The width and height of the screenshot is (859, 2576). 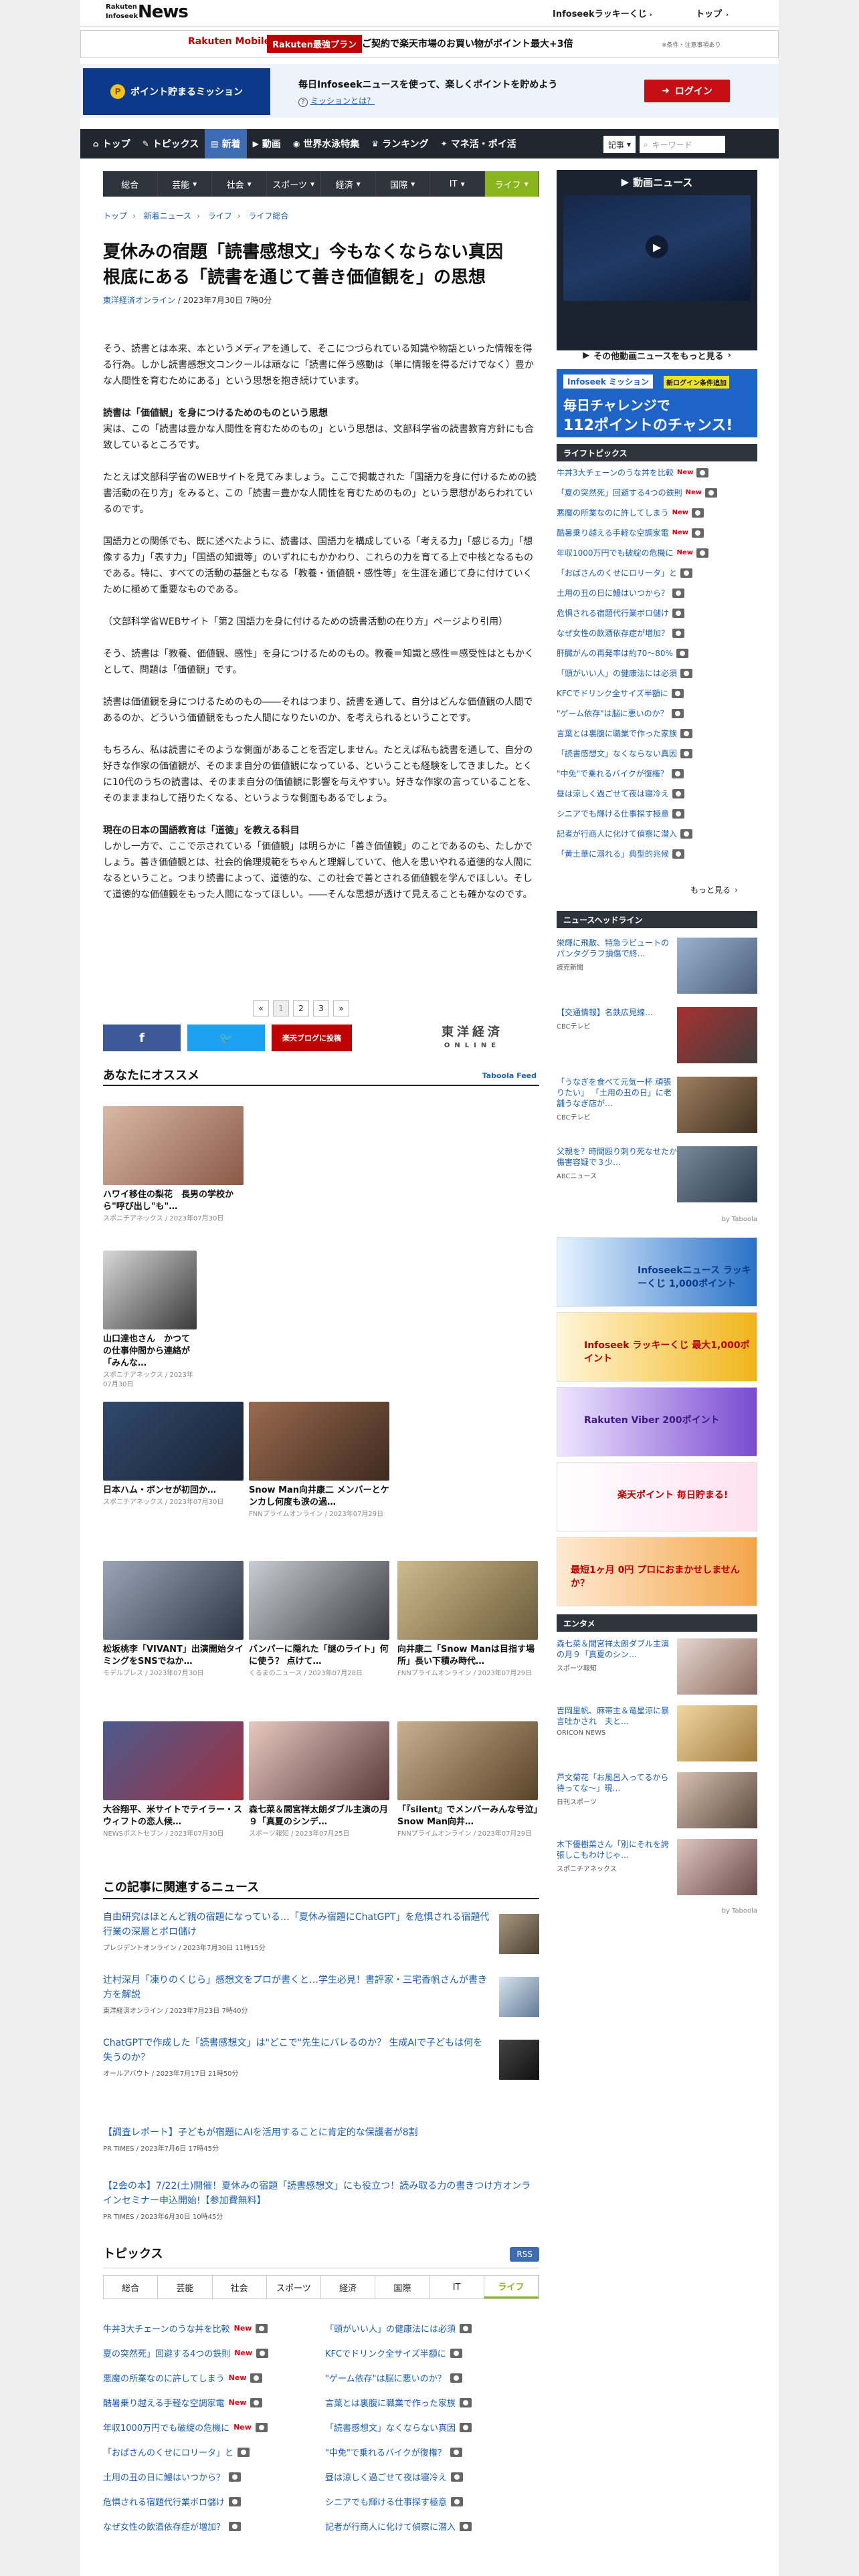 What do you see at coordinates (177, 91) in the screenshot?
I see `mission-button: P ポイント貯まるミッション` at bounding box center [177, 91].